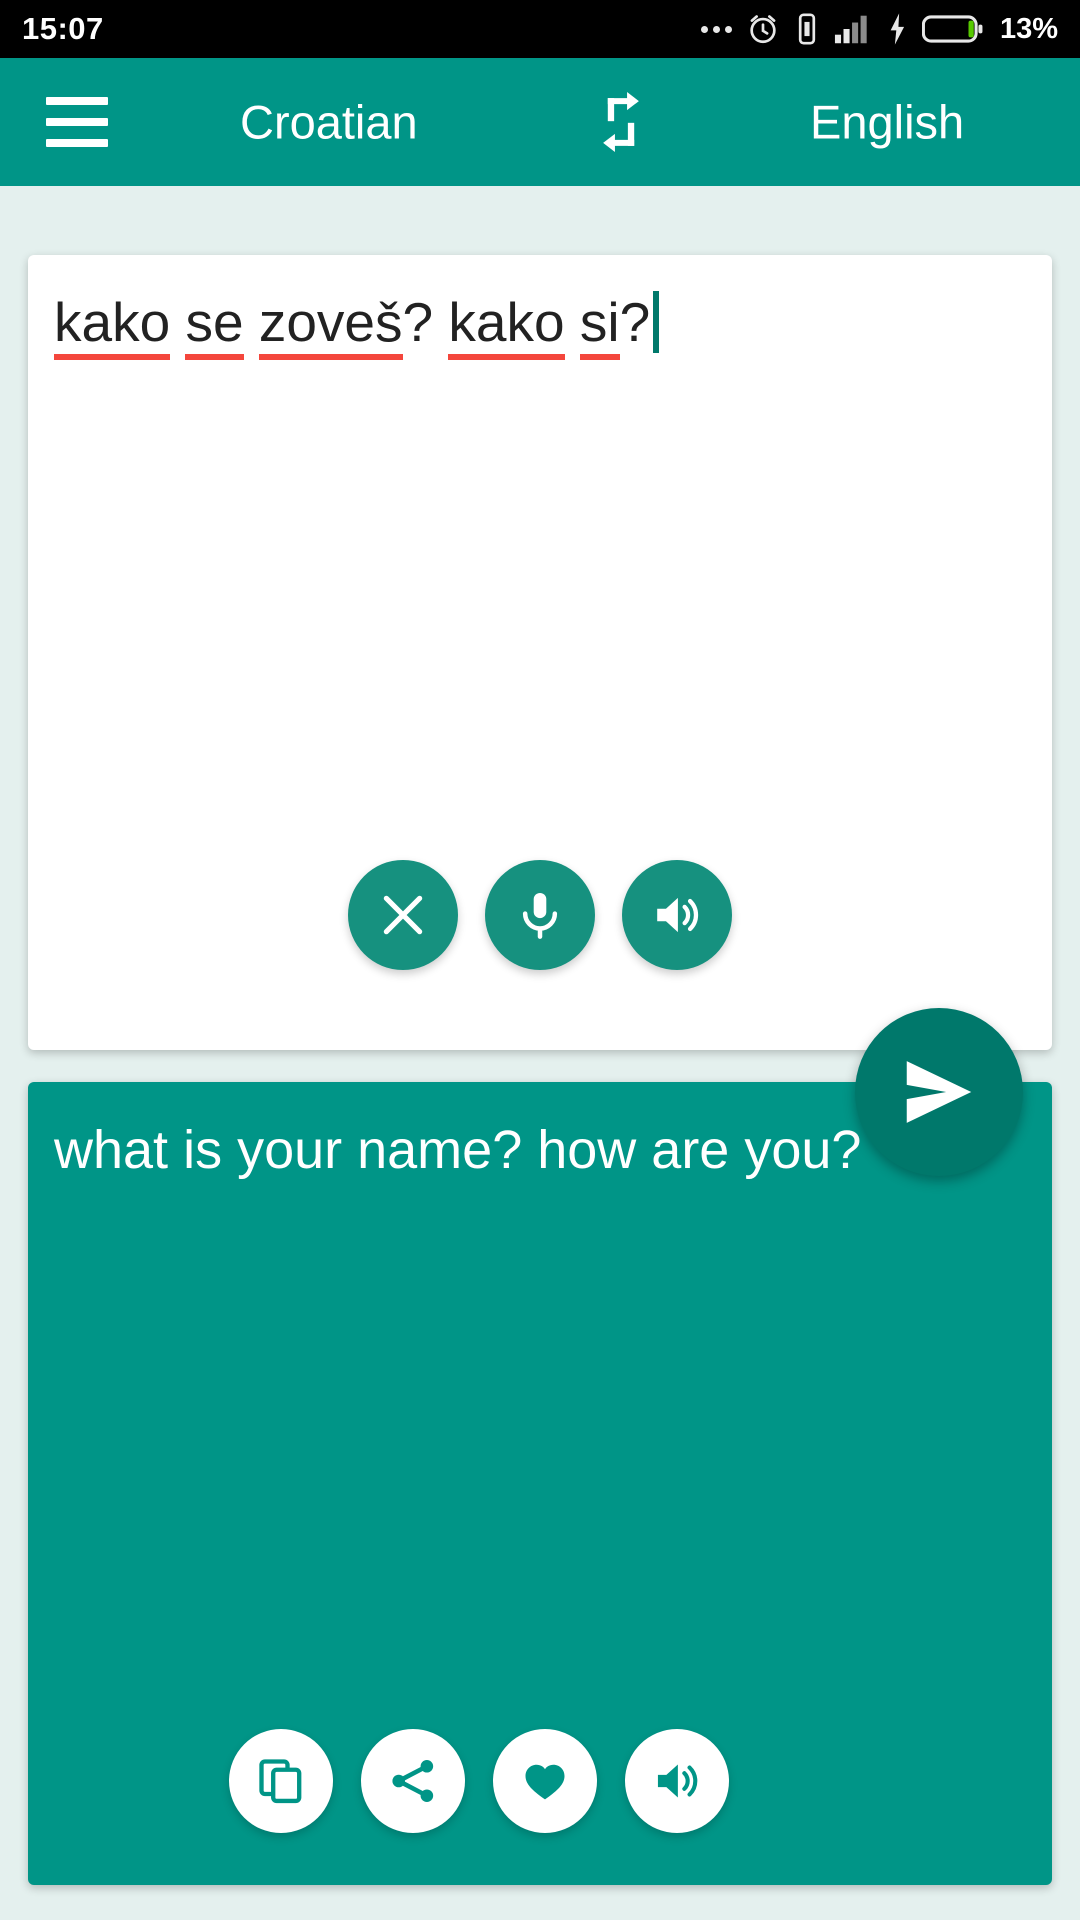 The height and width of the screenshot is (1920, 1080). What do you see at coordinates (599, 325) in the screenshot?
I see `spellcheck-word: si` at bounding box center [599, 325].